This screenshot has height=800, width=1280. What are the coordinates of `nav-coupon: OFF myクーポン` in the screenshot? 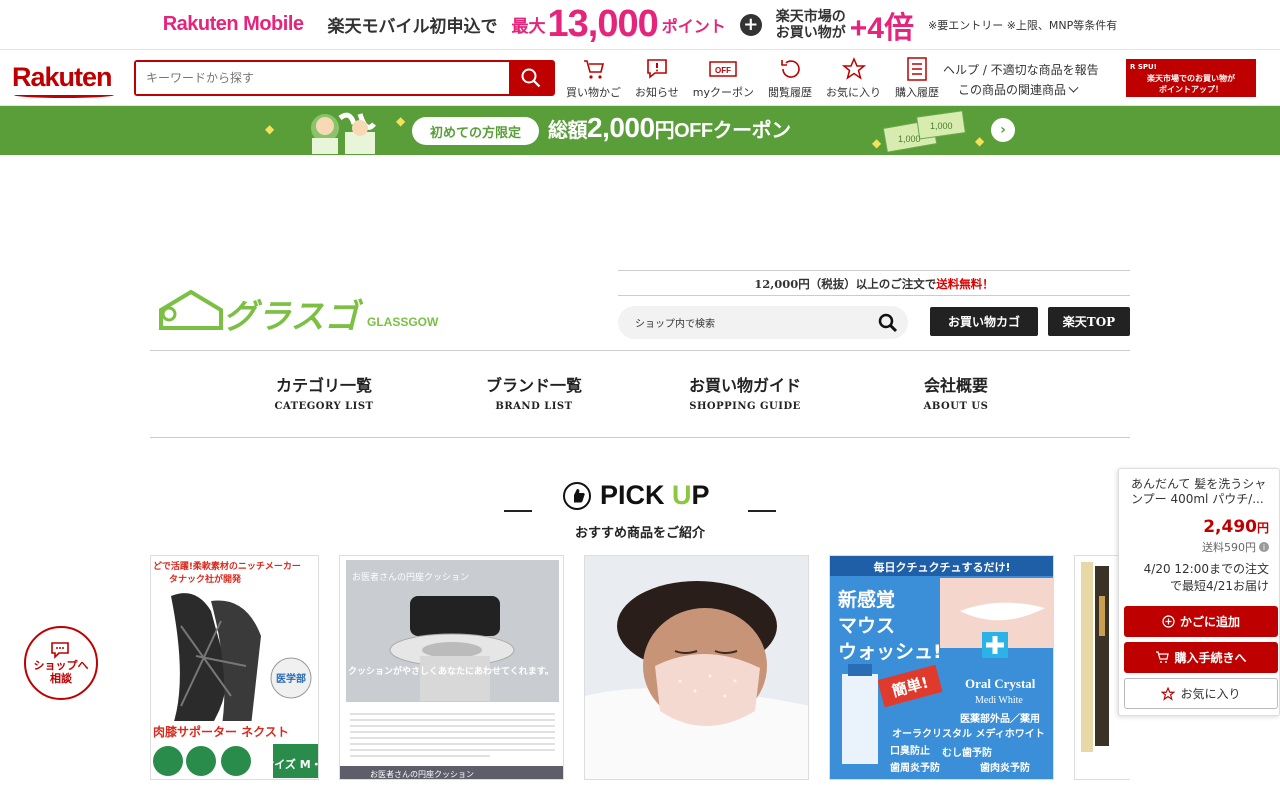 It's located at (723, 78).